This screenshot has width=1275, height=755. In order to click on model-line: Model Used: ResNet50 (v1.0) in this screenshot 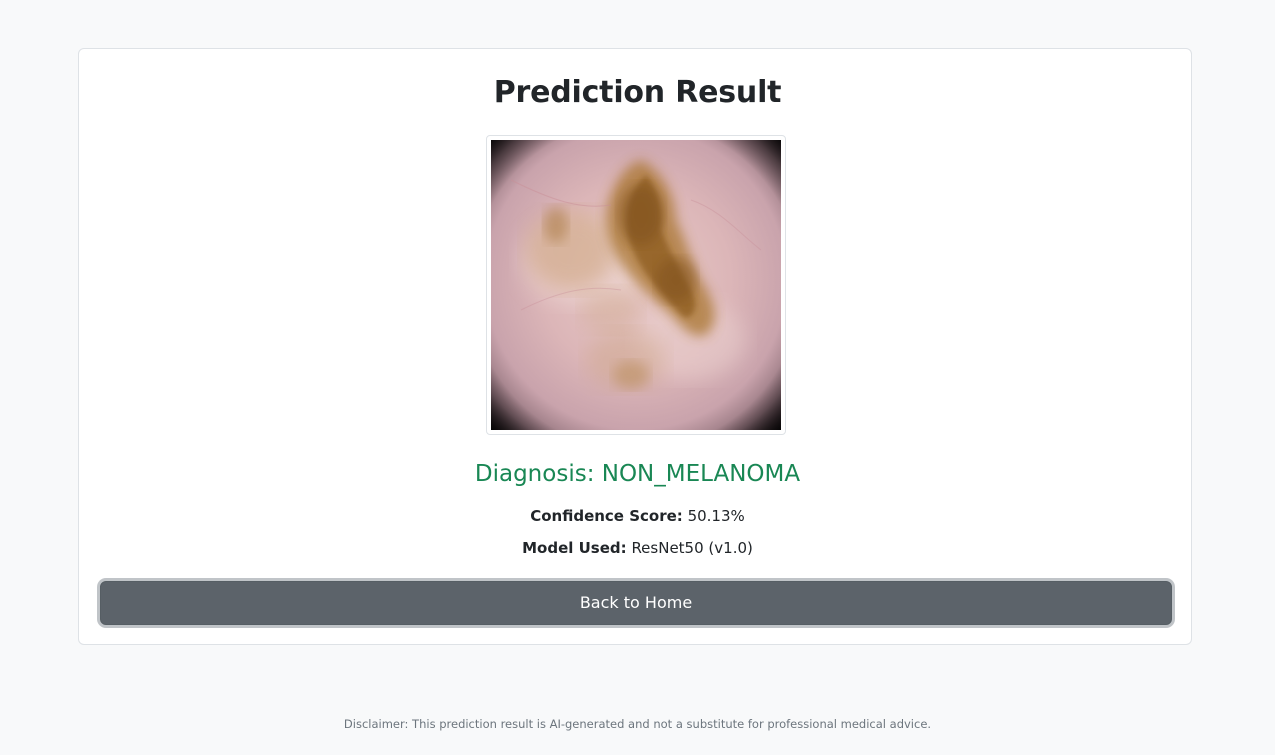, I will do `click(637, 548)`.